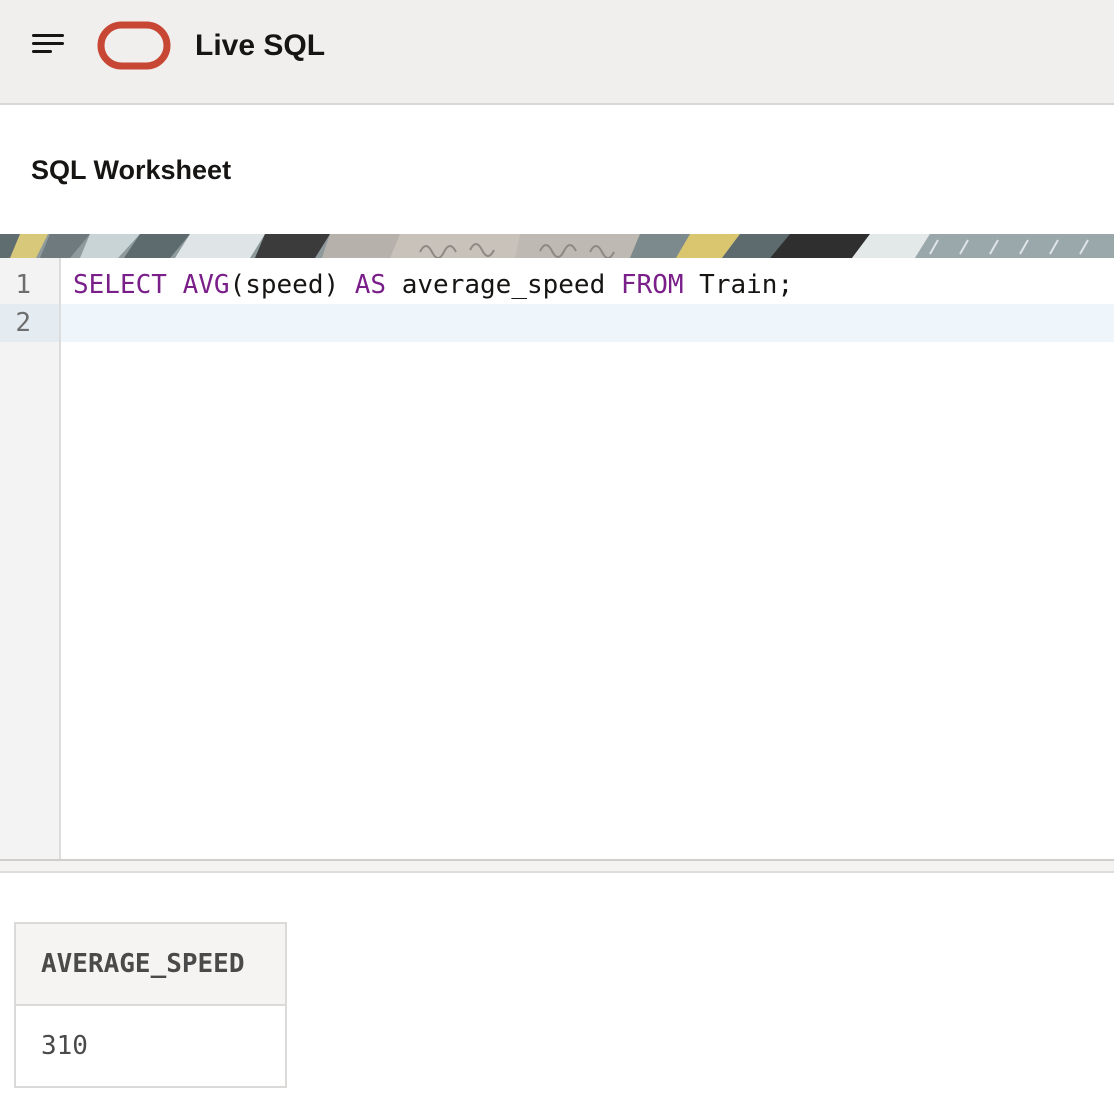 The image size is (1114, 1116). What do you see at coordinates (120, 285) in the screenshot?
I see `sql-keyword: SELECT` at bounding box center [120, 285].